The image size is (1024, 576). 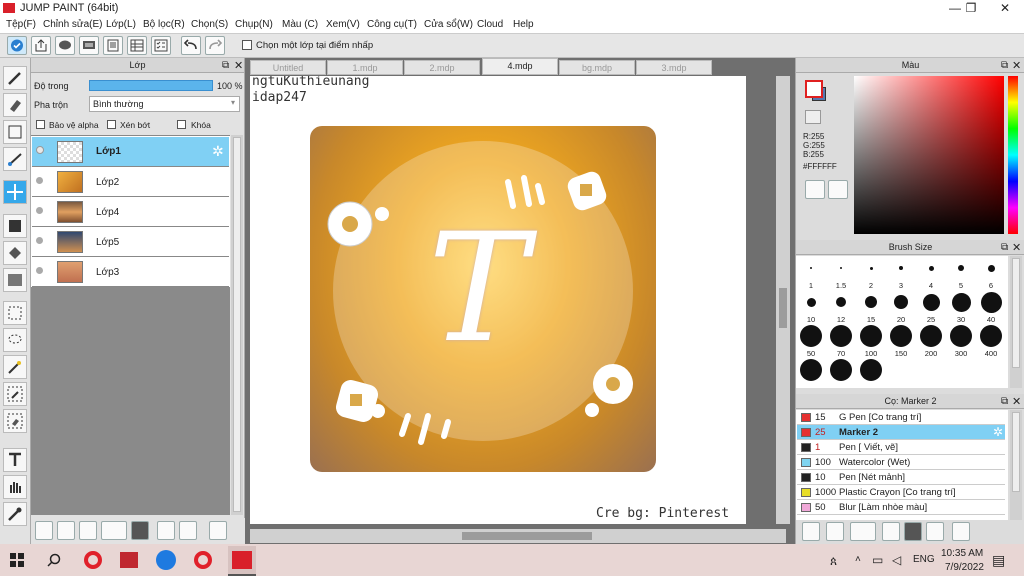 What do you see at coordinates (161, 45) in the screenshot?
I see `checklist-icon` at bounding box center [161, 45].